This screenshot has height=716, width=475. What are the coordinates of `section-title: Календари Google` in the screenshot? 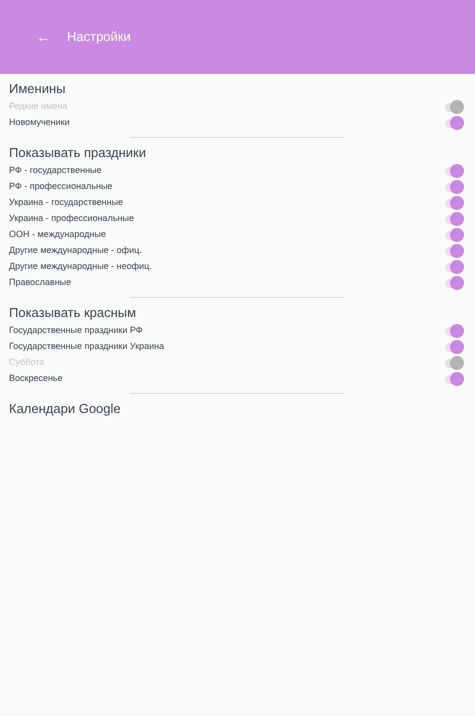 It's located at (65, 409).